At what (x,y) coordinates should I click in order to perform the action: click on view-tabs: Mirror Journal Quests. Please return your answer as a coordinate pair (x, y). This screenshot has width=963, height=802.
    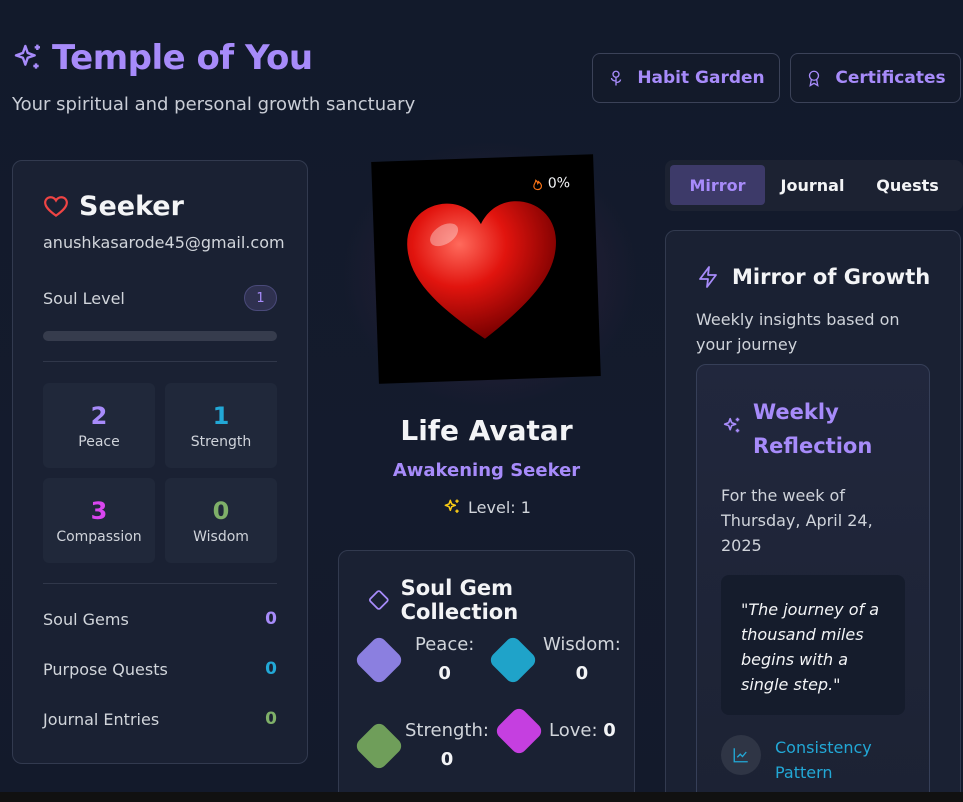
    Looking at the image, I should click on (814, 185).